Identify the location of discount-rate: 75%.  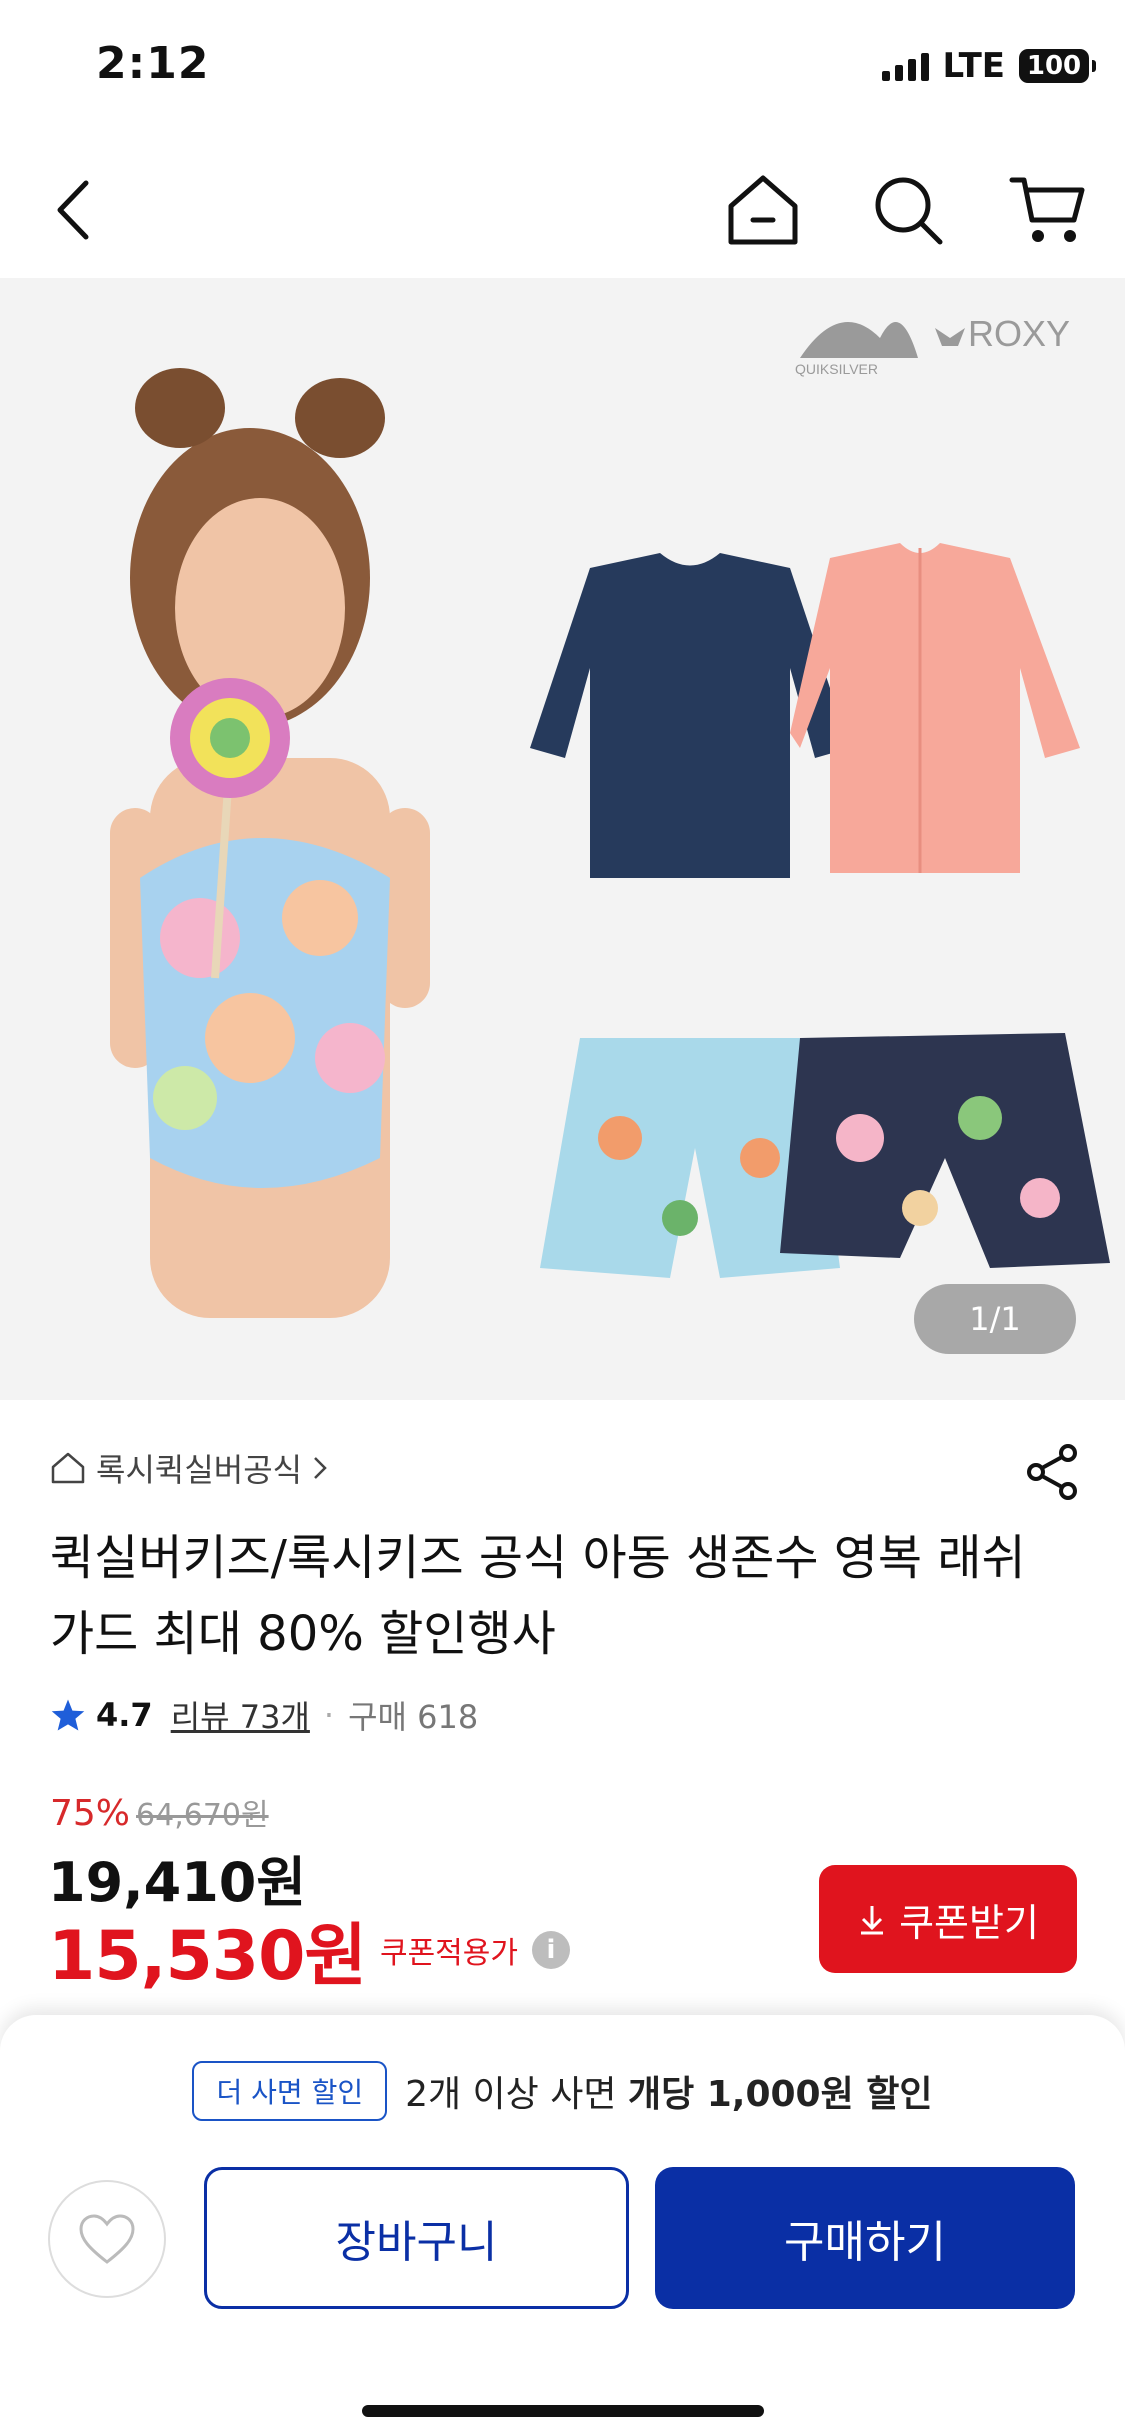
(90, 1813).